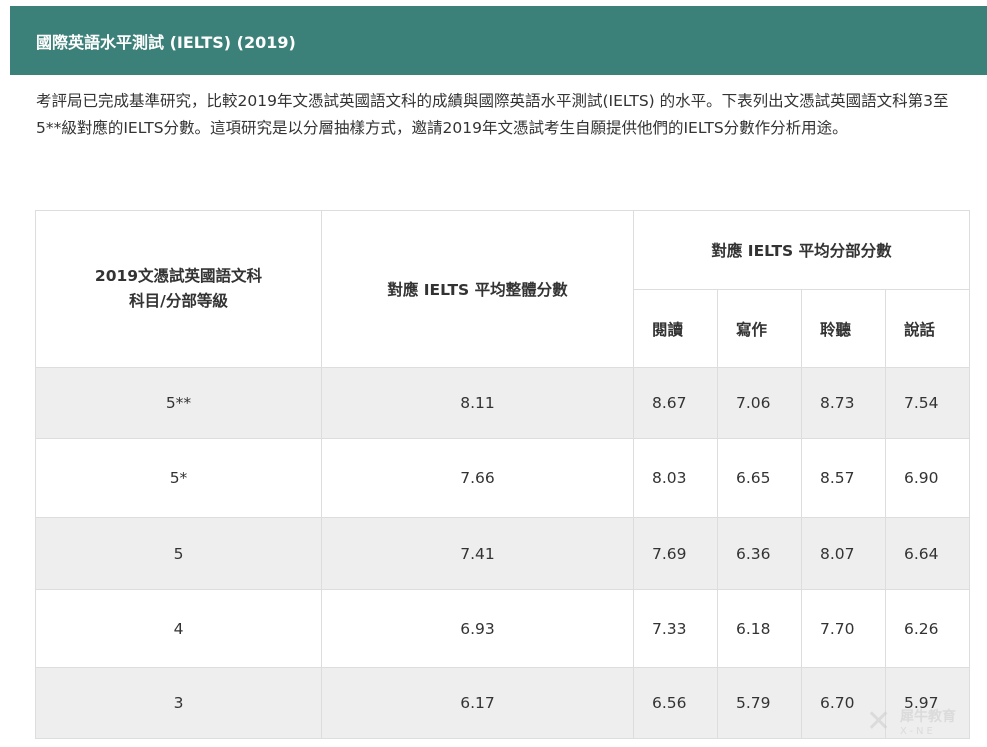 The width and height of the screenshot is (987, 747). I want to click on cell-level: 5**, so click(178, 403).